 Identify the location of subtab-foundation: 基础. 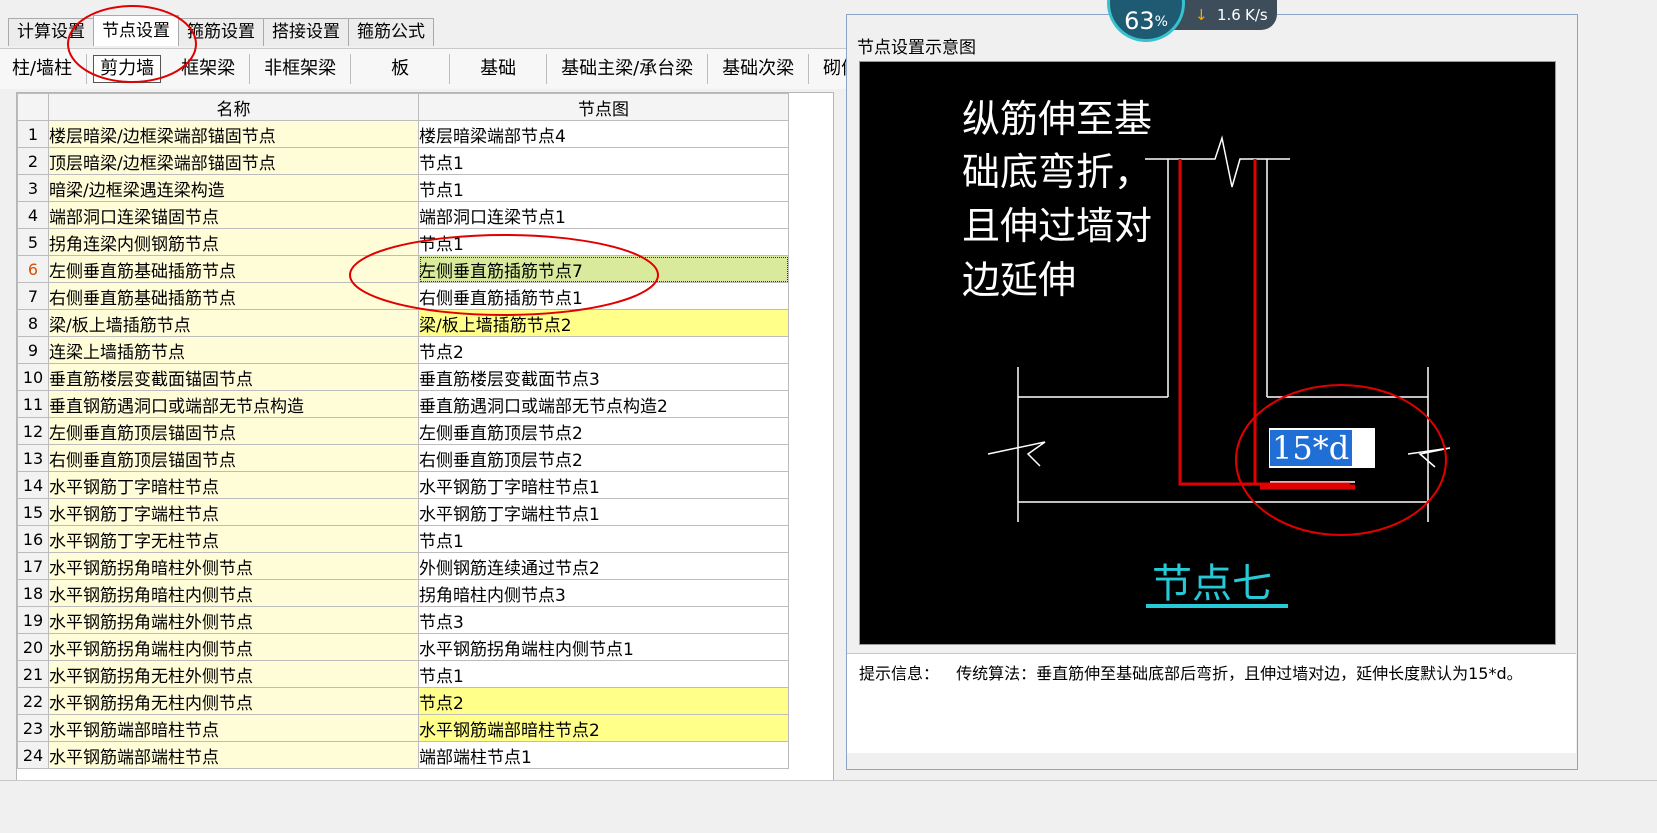
(499, 69).